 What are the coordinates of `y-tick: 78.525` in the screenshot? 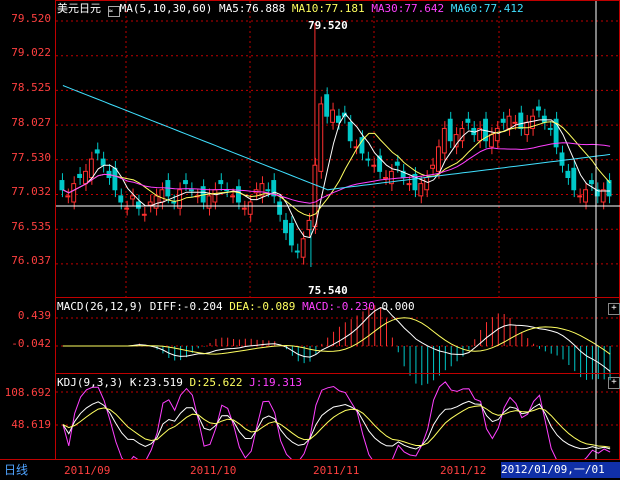 It's located at (31, 87).